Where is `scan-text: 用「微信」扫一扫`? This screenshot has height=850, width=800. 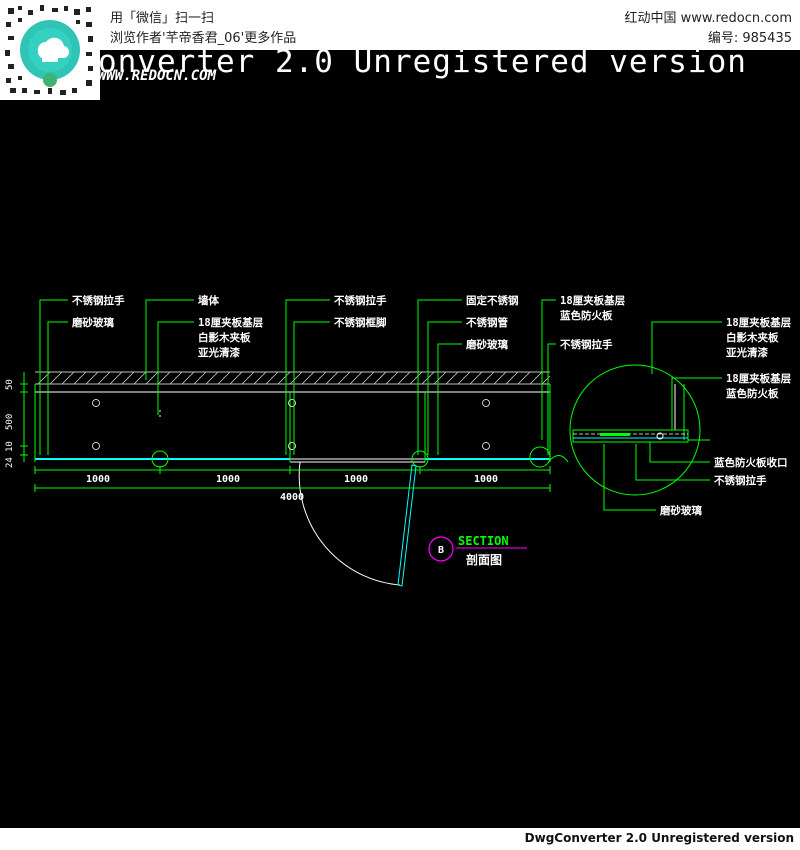 scan-text: 用「微信」扫一扫 is located at coordinates (162, 18).